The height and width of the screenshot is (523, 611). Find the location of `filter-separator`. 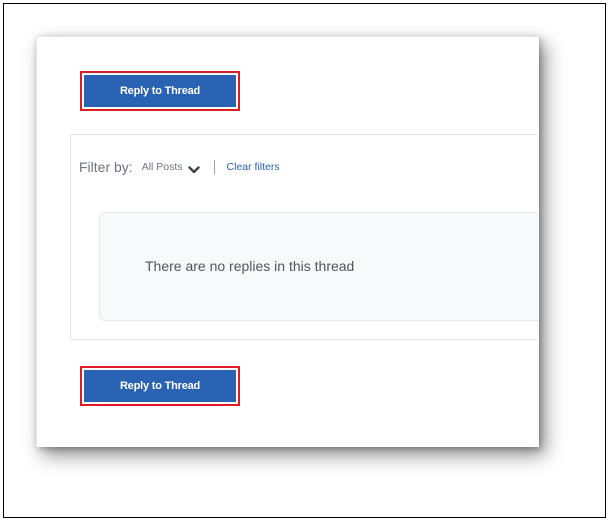

filter-separator is located at coordinates (214, 167).